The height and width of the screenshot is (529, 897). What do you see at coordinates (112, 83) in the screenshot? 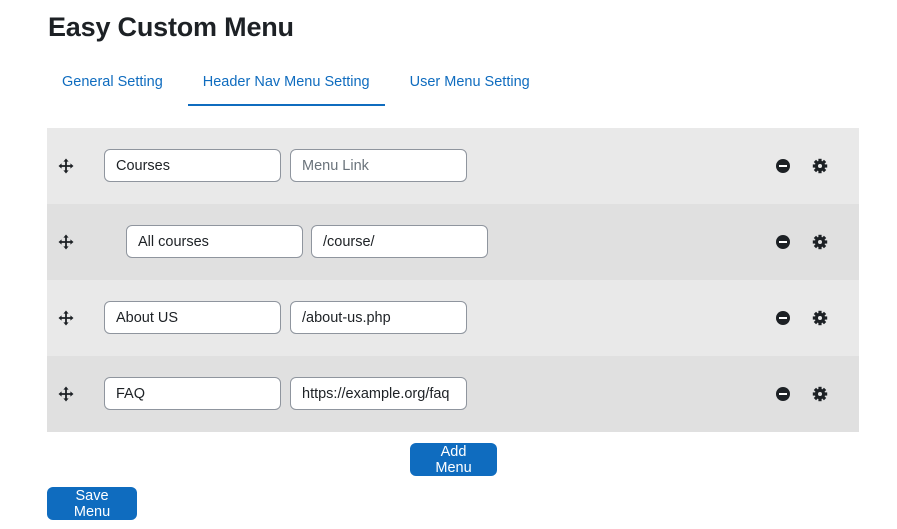
I see `tab-general-setting: General Setting` at bounding box center [112, 83].